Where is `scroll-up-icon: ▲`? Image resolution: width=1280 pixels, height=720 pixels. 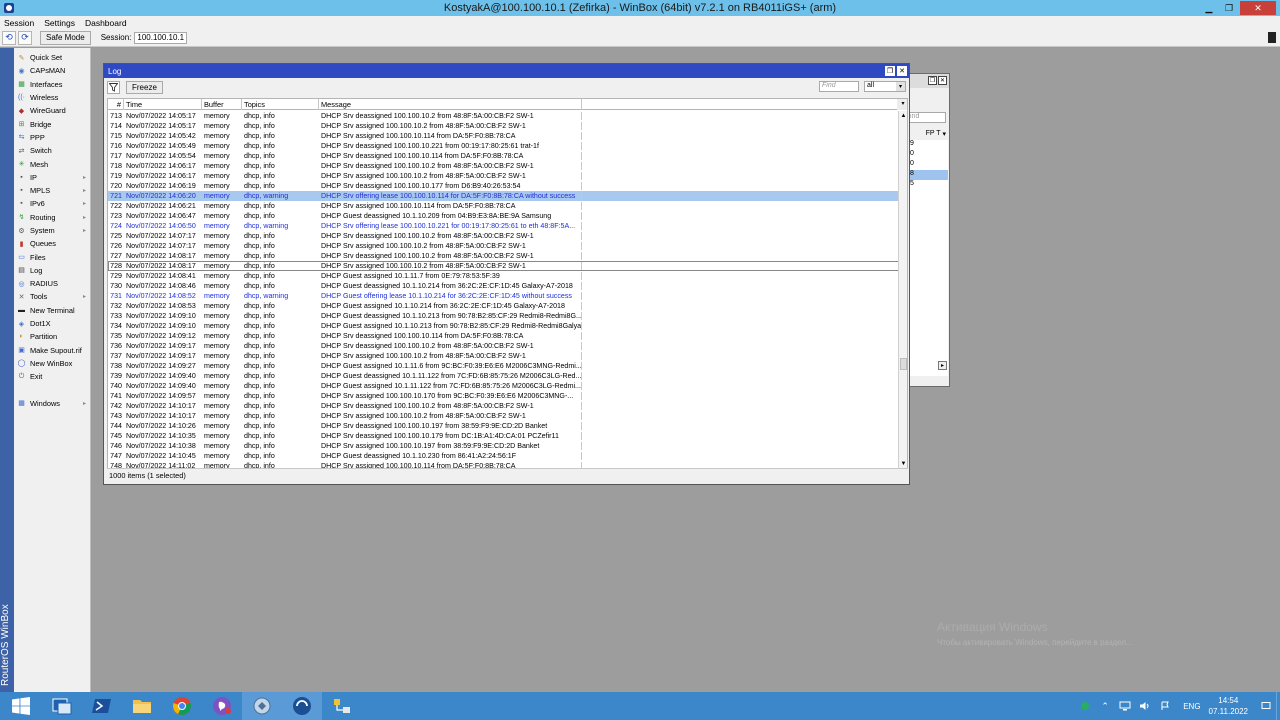 scroll-up-icon: ▲ is located at coordinates (903, 115).